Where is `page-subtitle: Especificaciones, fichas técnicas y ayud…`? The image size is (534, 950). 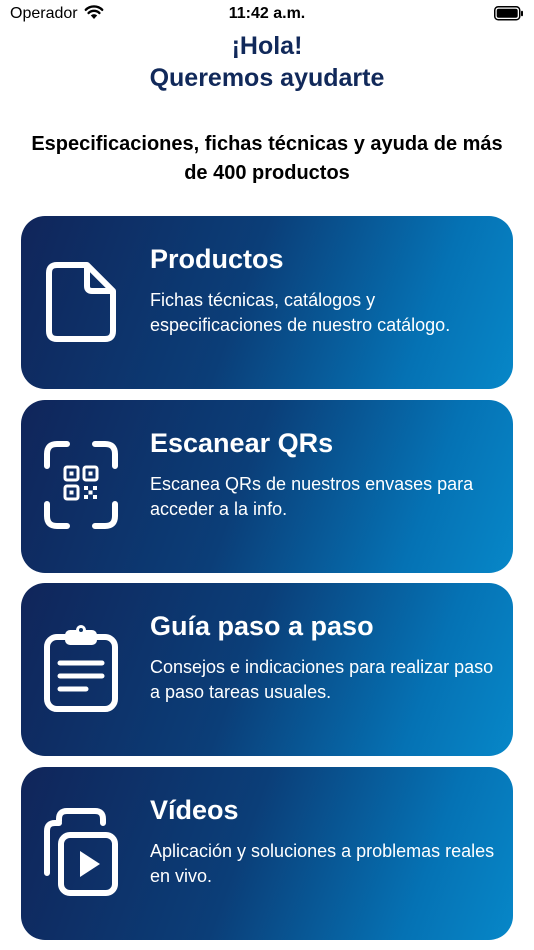
page-subtitle: Especificaciones, fichas técnicas y ayud… is located at coordinates (267, 158).